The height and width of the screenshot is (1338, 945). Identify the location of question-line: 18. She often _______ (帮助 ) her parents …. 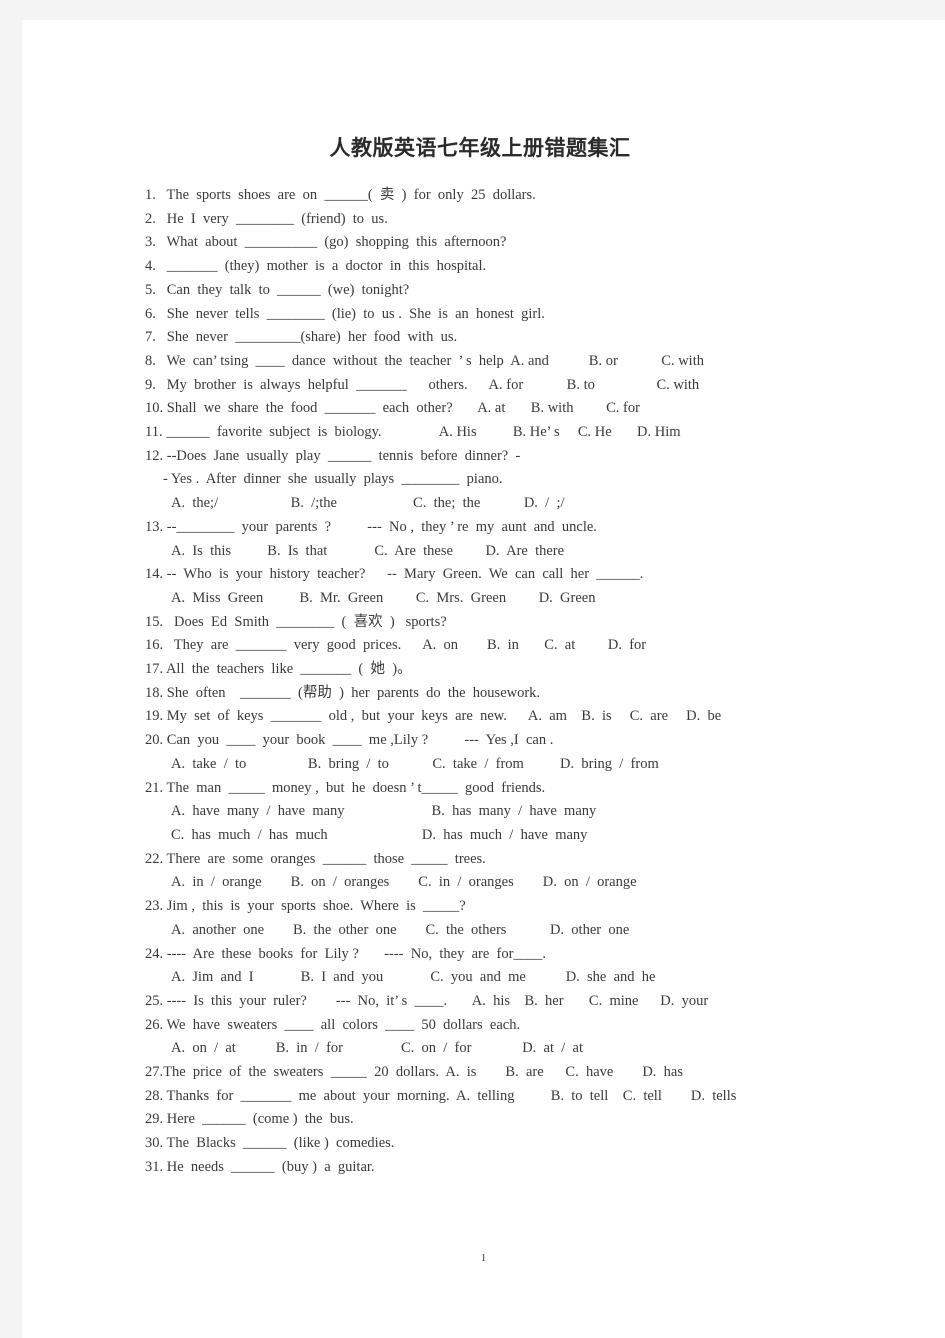
(343, 692).